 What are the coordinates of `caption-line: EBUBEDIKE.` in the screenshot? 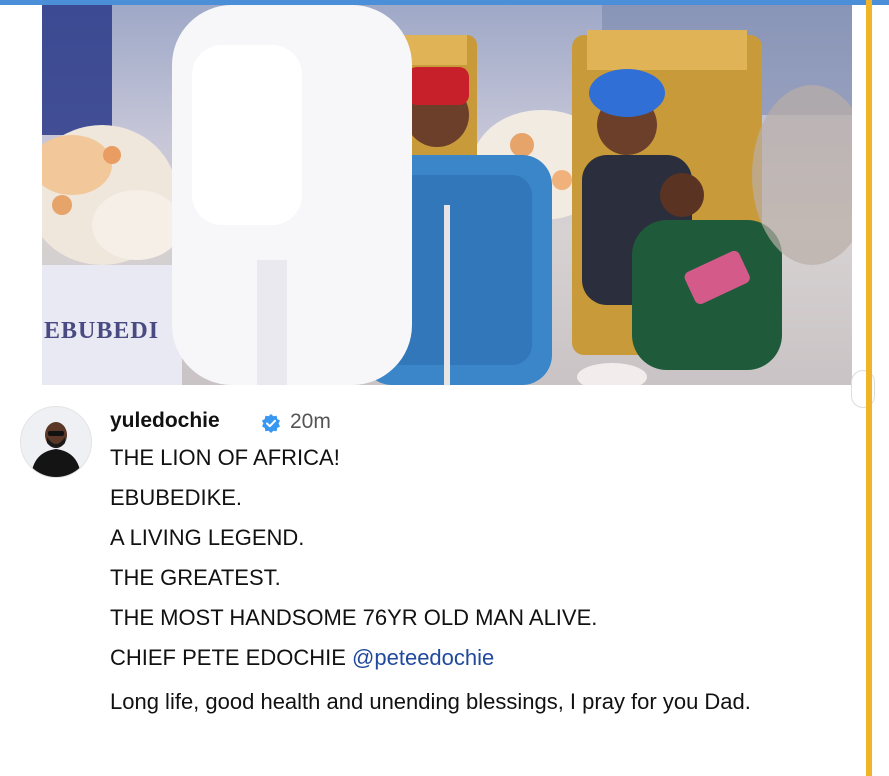 It's located at (176, 497).